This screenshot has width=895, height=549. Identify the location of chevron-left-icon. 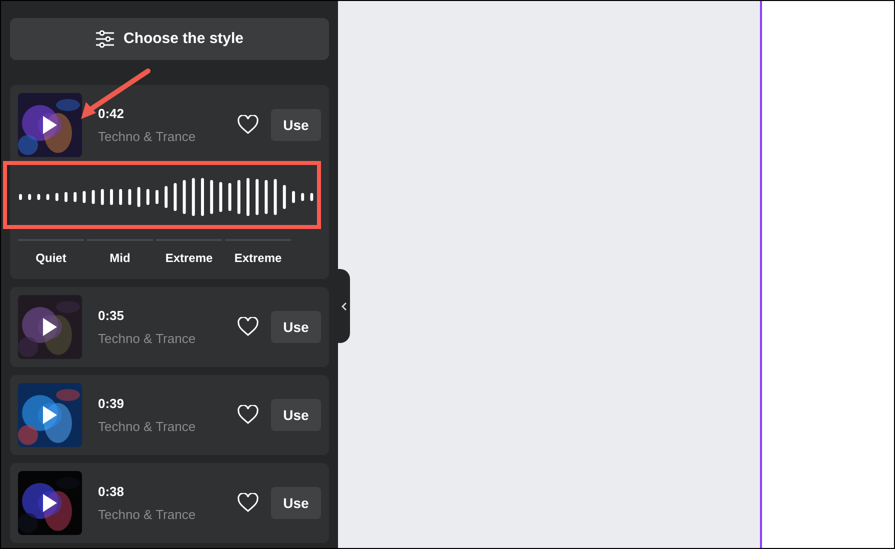
(343, 306).